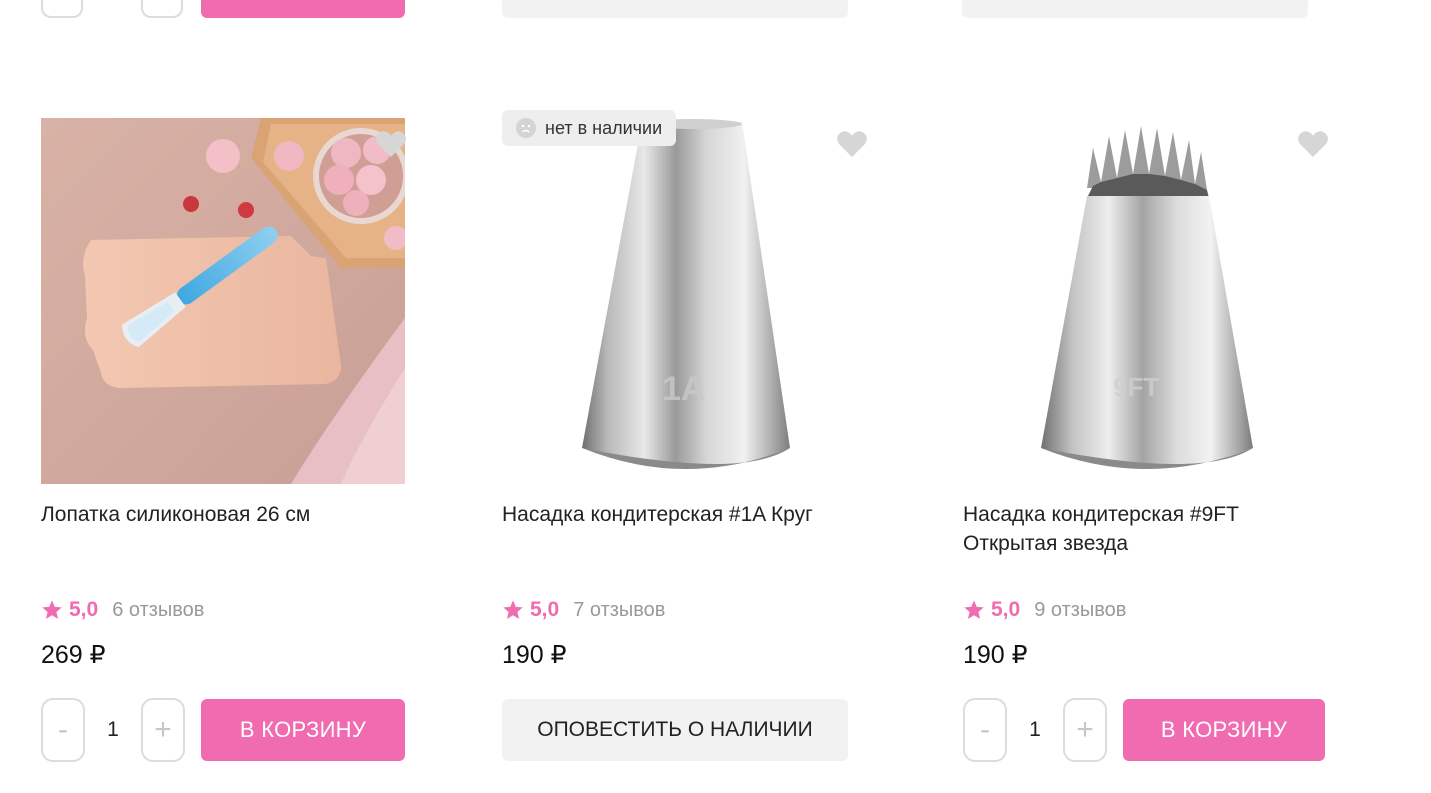  I want to click on product-image, so click(223, 301).